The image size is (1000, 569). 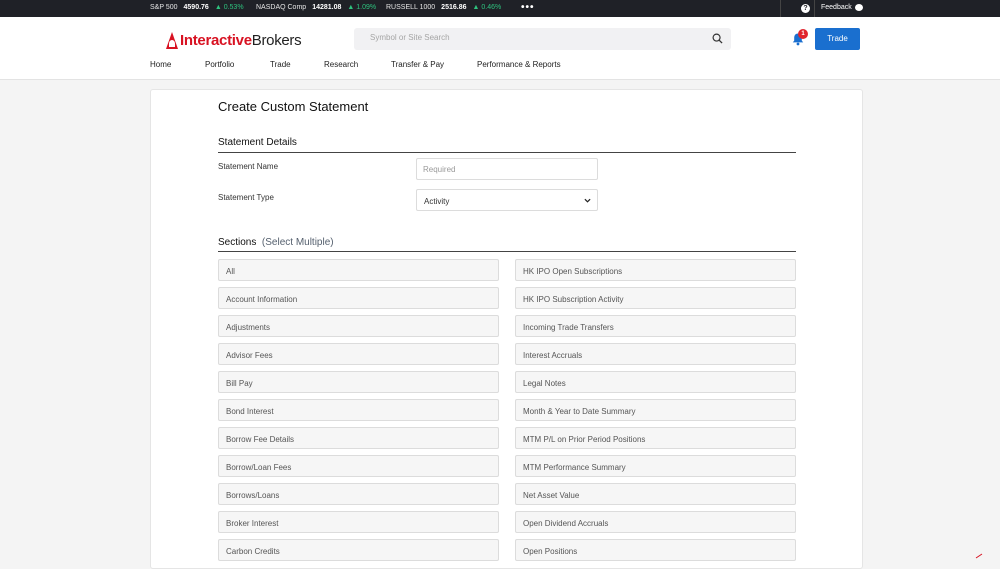 I want to click on ticker-nasdaq: NASDAQ Comp 14281.08 ▲ 1.09%, so click(x=316, y=7).